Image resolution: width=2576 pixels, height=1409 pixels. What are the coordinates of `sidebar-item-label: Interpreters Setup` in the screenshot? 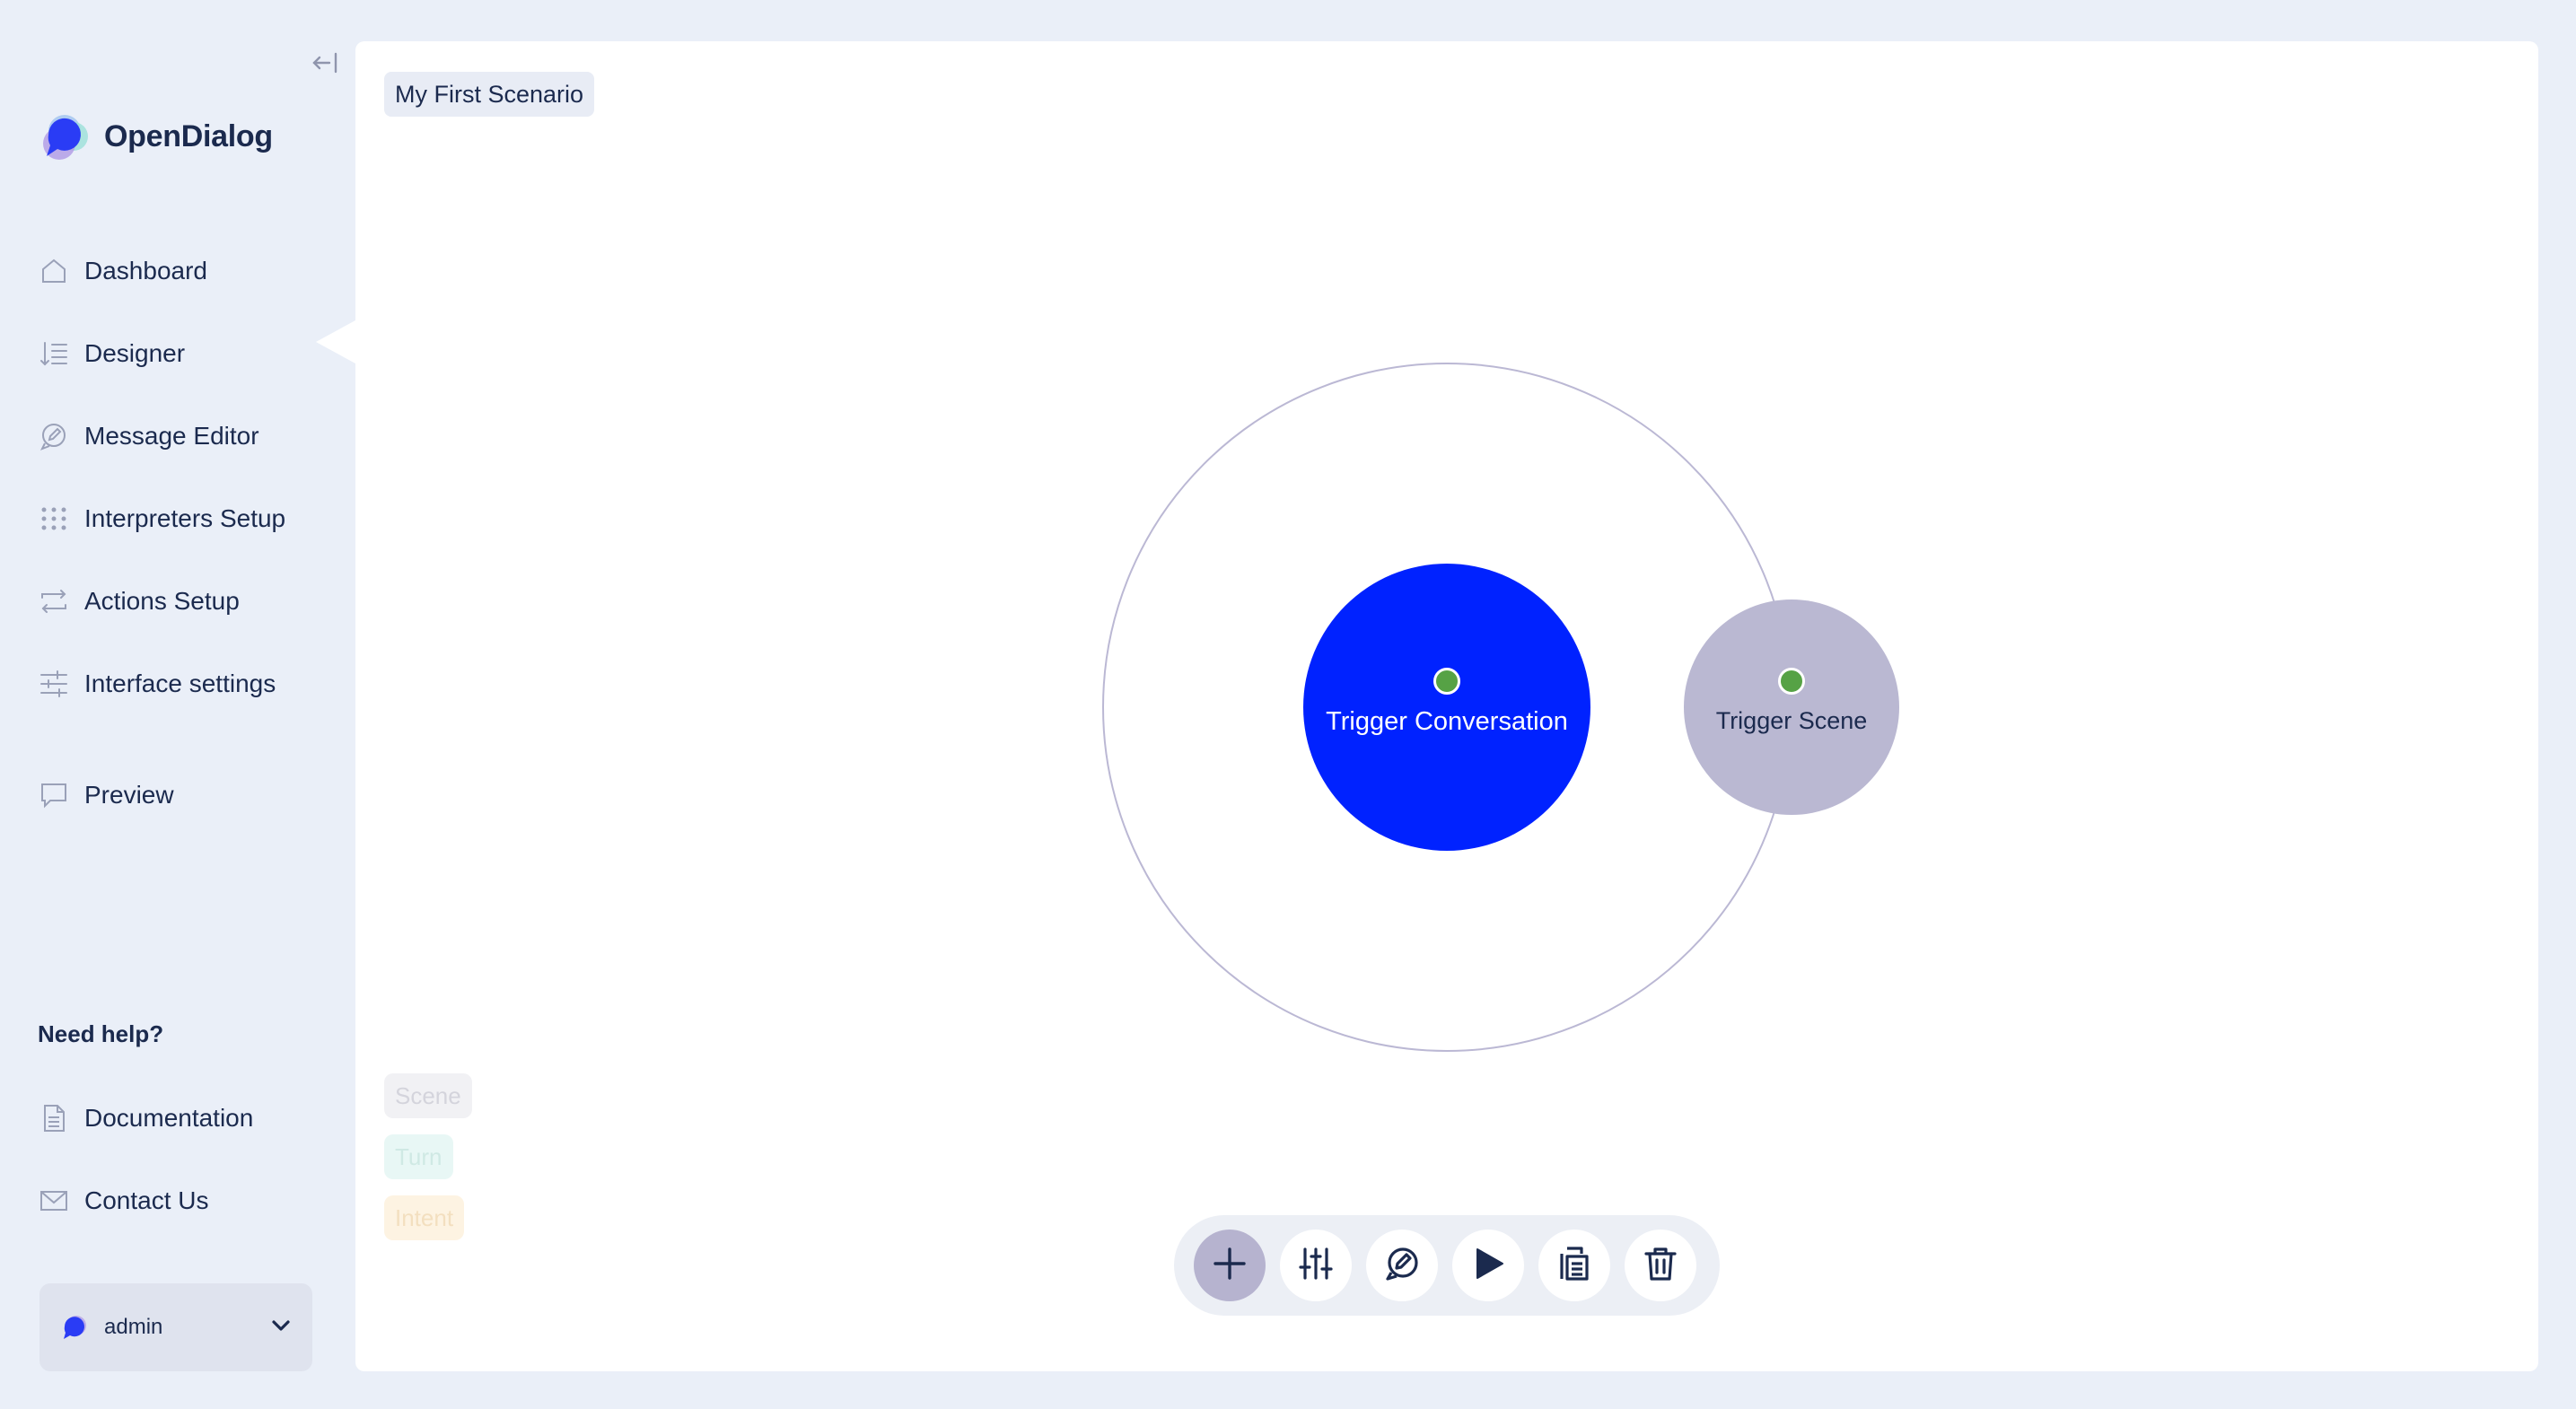 It's located at (185, 518).